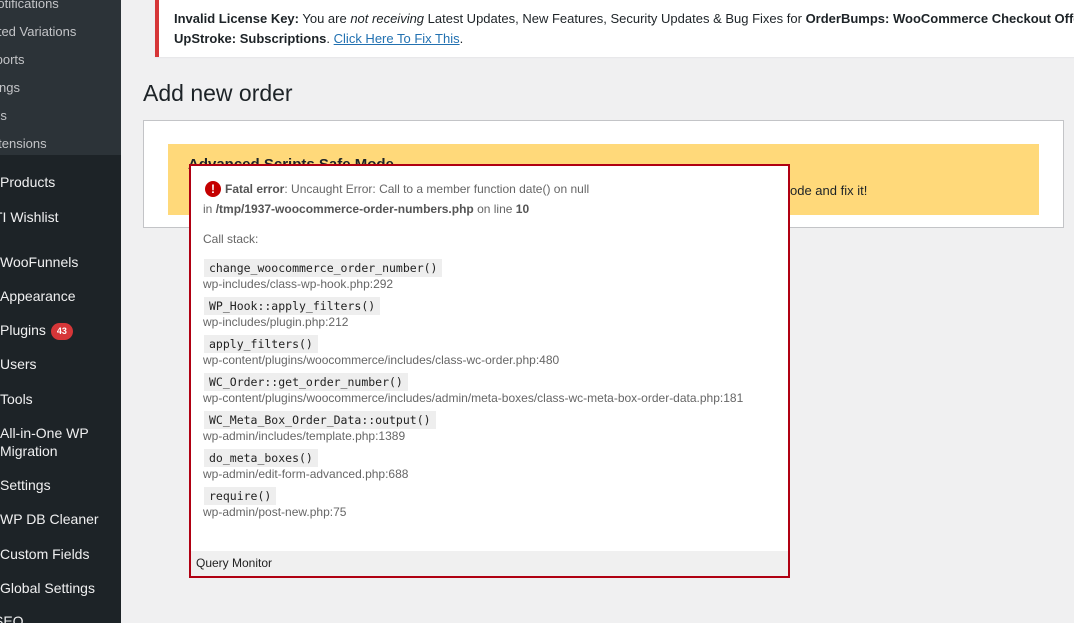  I want to click on menu-item-appearance: Appearance, so click(38, 296).